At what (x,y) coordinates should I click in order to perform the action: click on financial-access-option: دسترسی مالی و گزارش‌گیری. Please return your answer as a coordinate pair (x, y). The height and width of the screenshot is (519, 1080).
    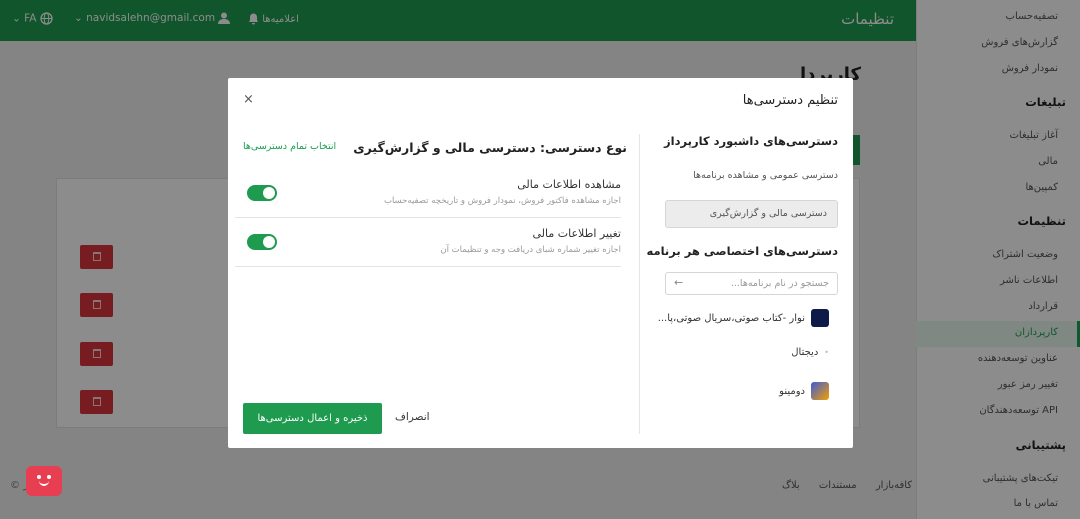
    Looking at the image, I should click on (751, 214).